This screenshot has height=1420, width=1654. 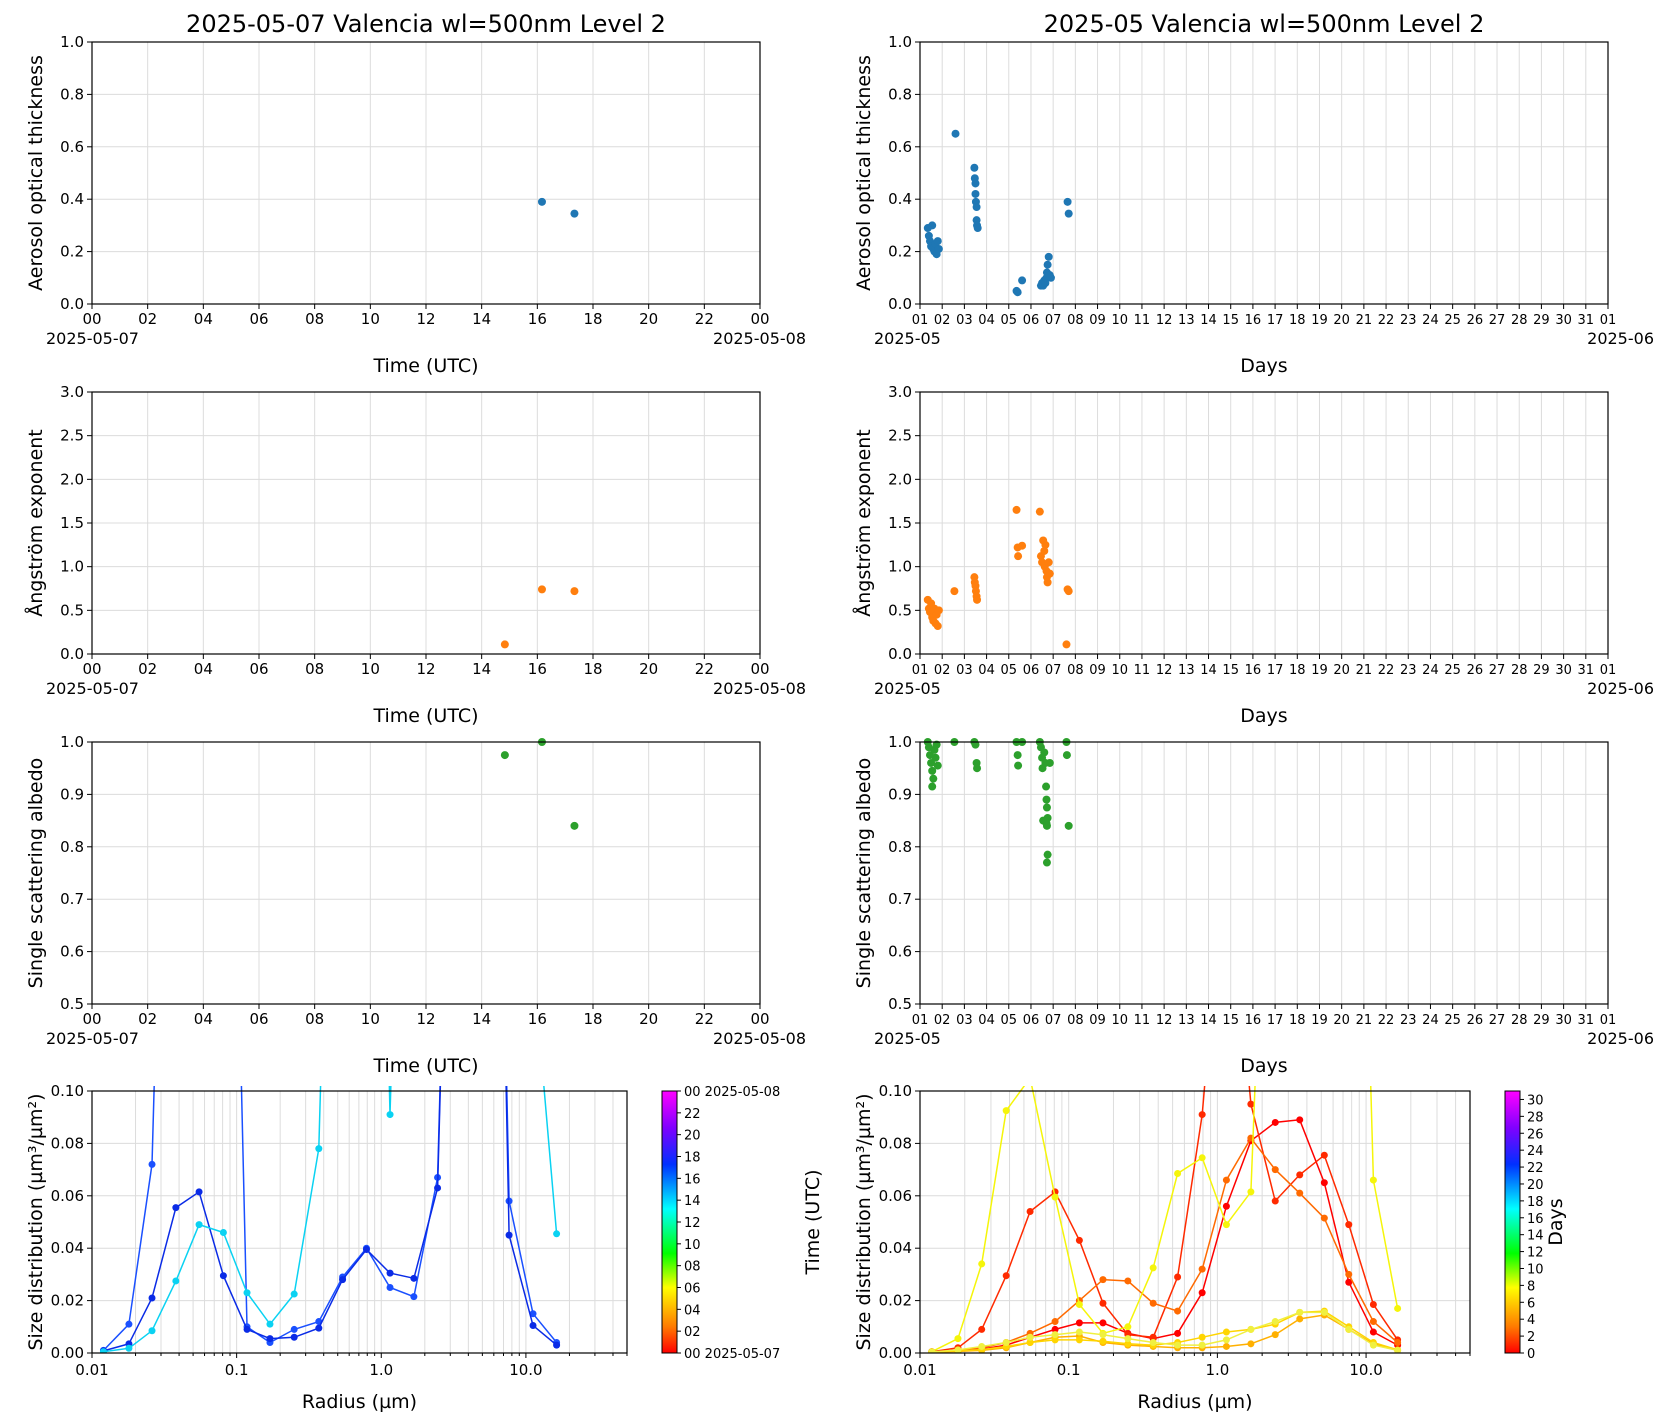 What do you see at coordinates (1535, 1236) in the screenshot?
I see `colorbar-tick-label: 14` at bounding box center [1535, 1236].